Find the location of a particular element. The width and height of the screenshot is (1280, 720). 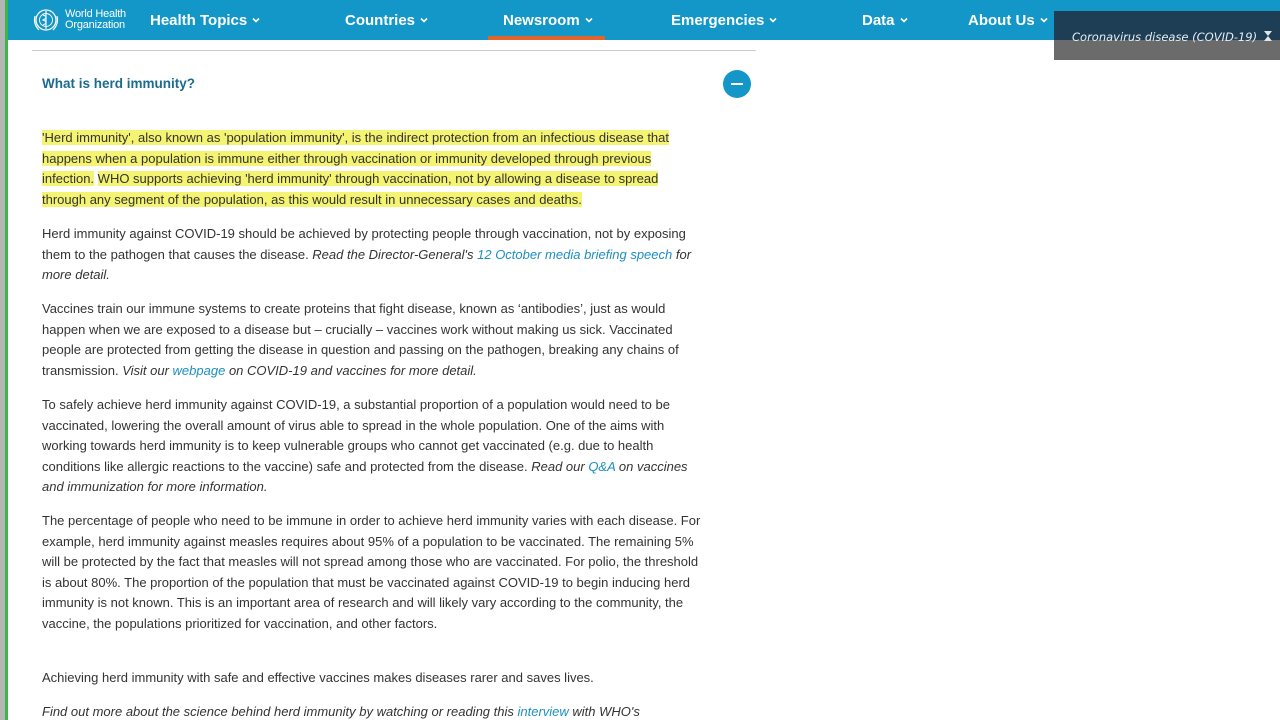

nav-countries: Countries is located at coordinates (386, 20).